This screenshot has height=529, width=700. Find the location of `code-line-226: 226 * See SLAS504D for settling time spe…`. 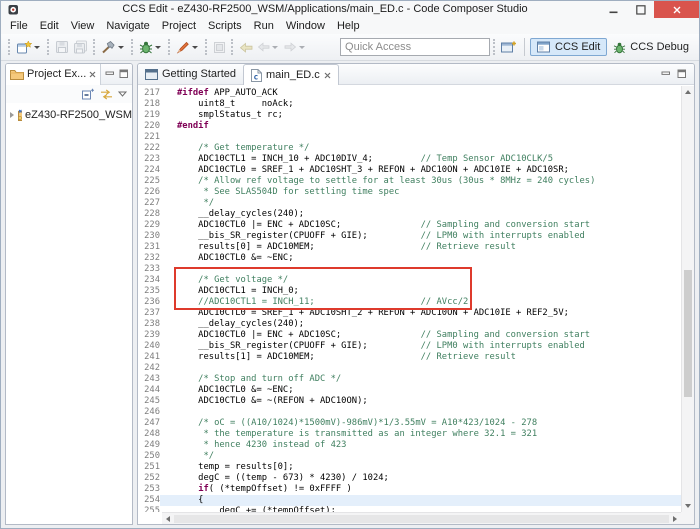

code-line-226: 226 * See SLAS504D for settling time spe… is located at coordinates (409, 192).